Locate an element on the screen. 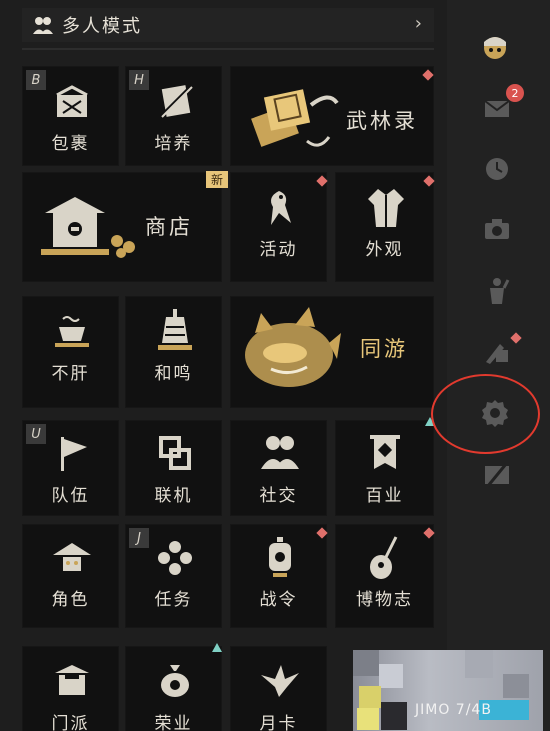 The width and height of the screenshot is (550, 731). tile-label: 角色 is located at coordinates (70, 600).